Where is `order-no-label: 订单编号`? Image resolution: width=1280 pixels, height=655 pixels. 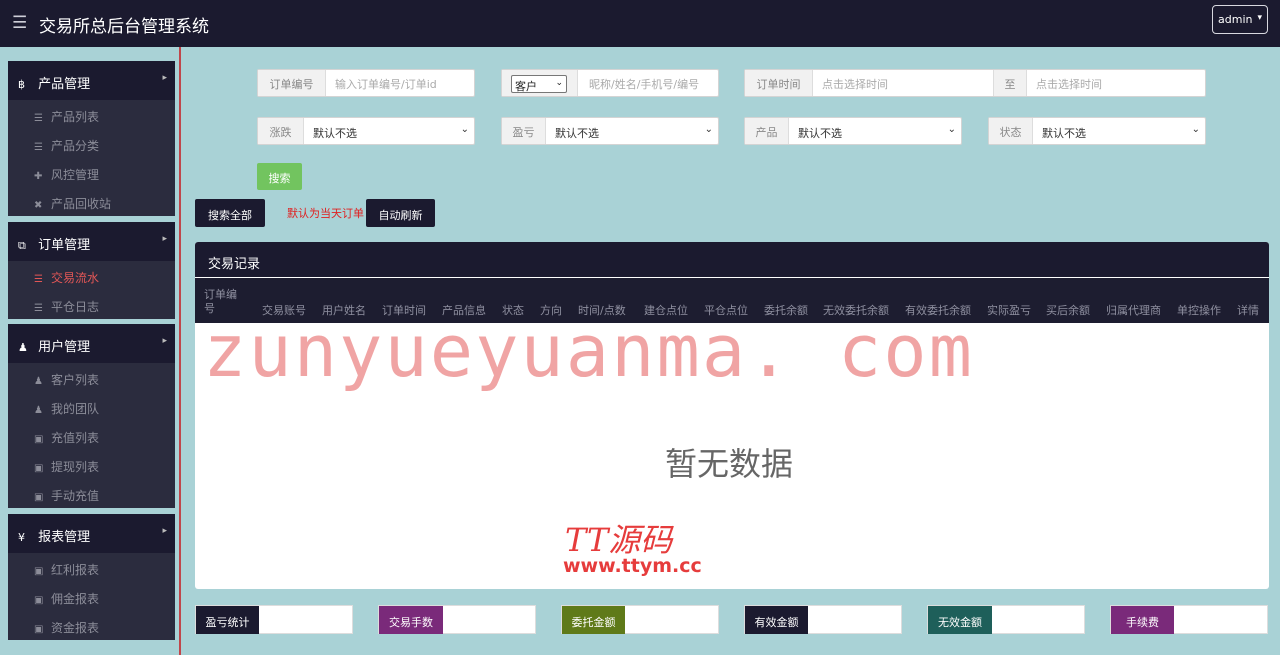
order-no-label: 订单编号 is located at coordinates (292, 83).